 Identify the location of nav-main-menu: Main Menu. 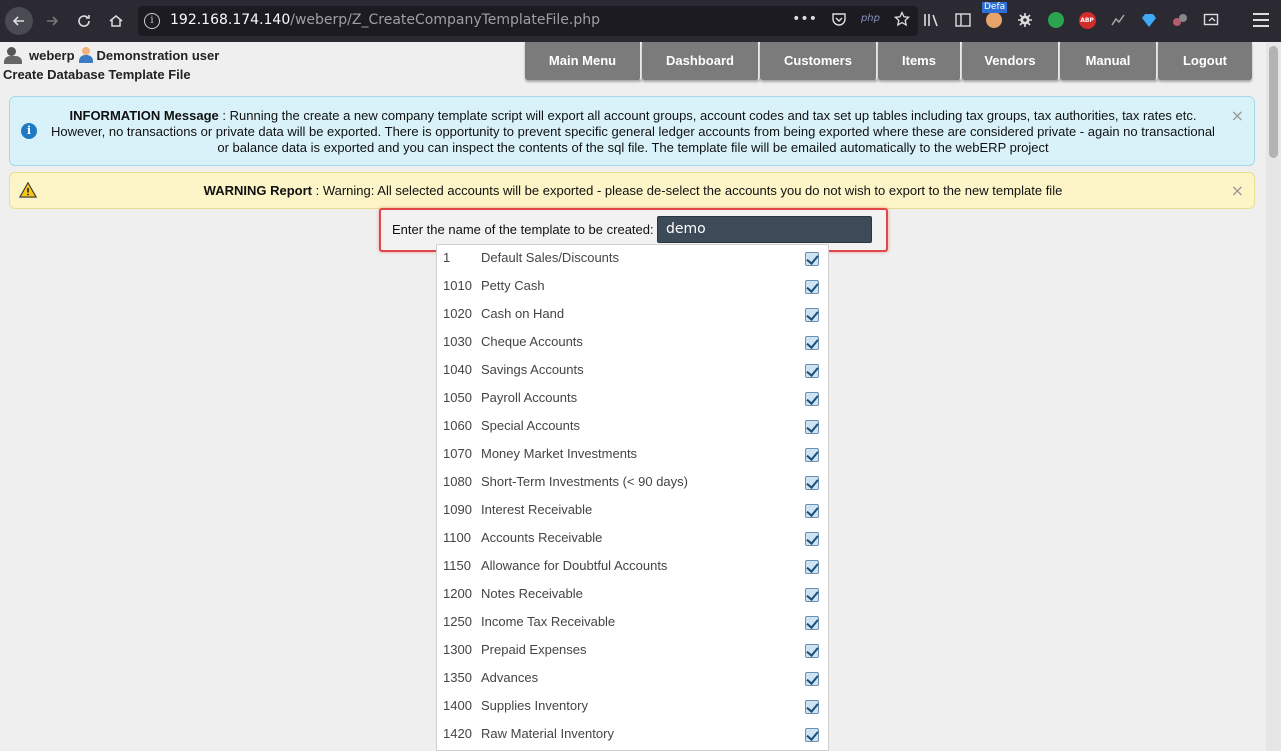
(583, 61).